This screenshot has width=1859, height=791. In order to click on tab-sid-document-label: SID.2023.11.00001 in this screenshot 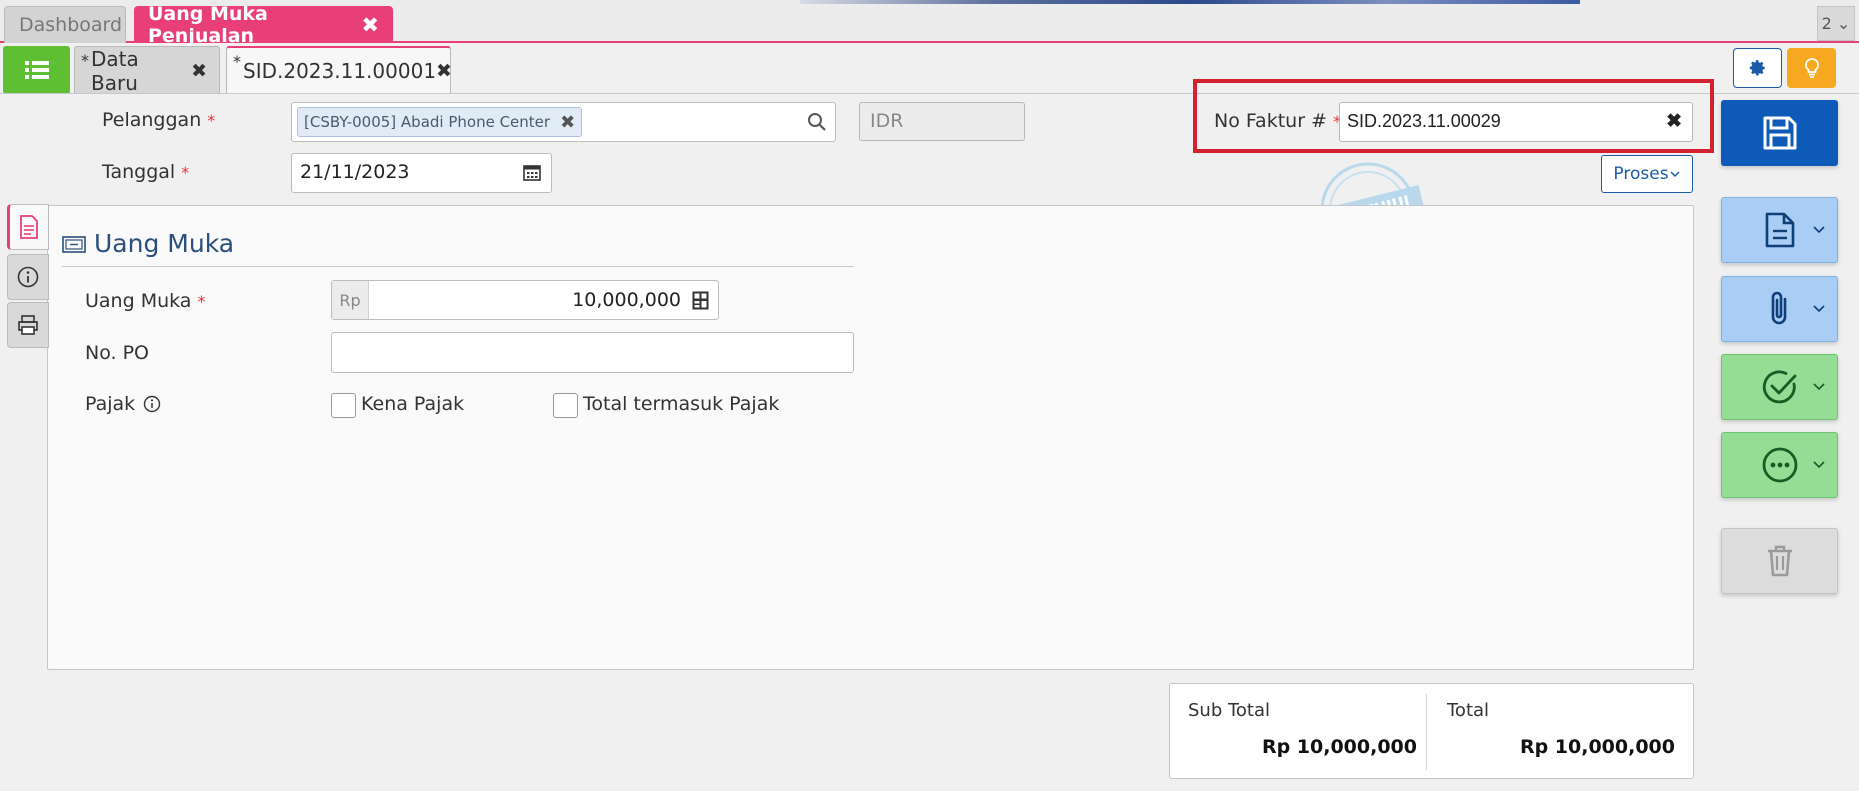, I will do `click(340, 71)`.